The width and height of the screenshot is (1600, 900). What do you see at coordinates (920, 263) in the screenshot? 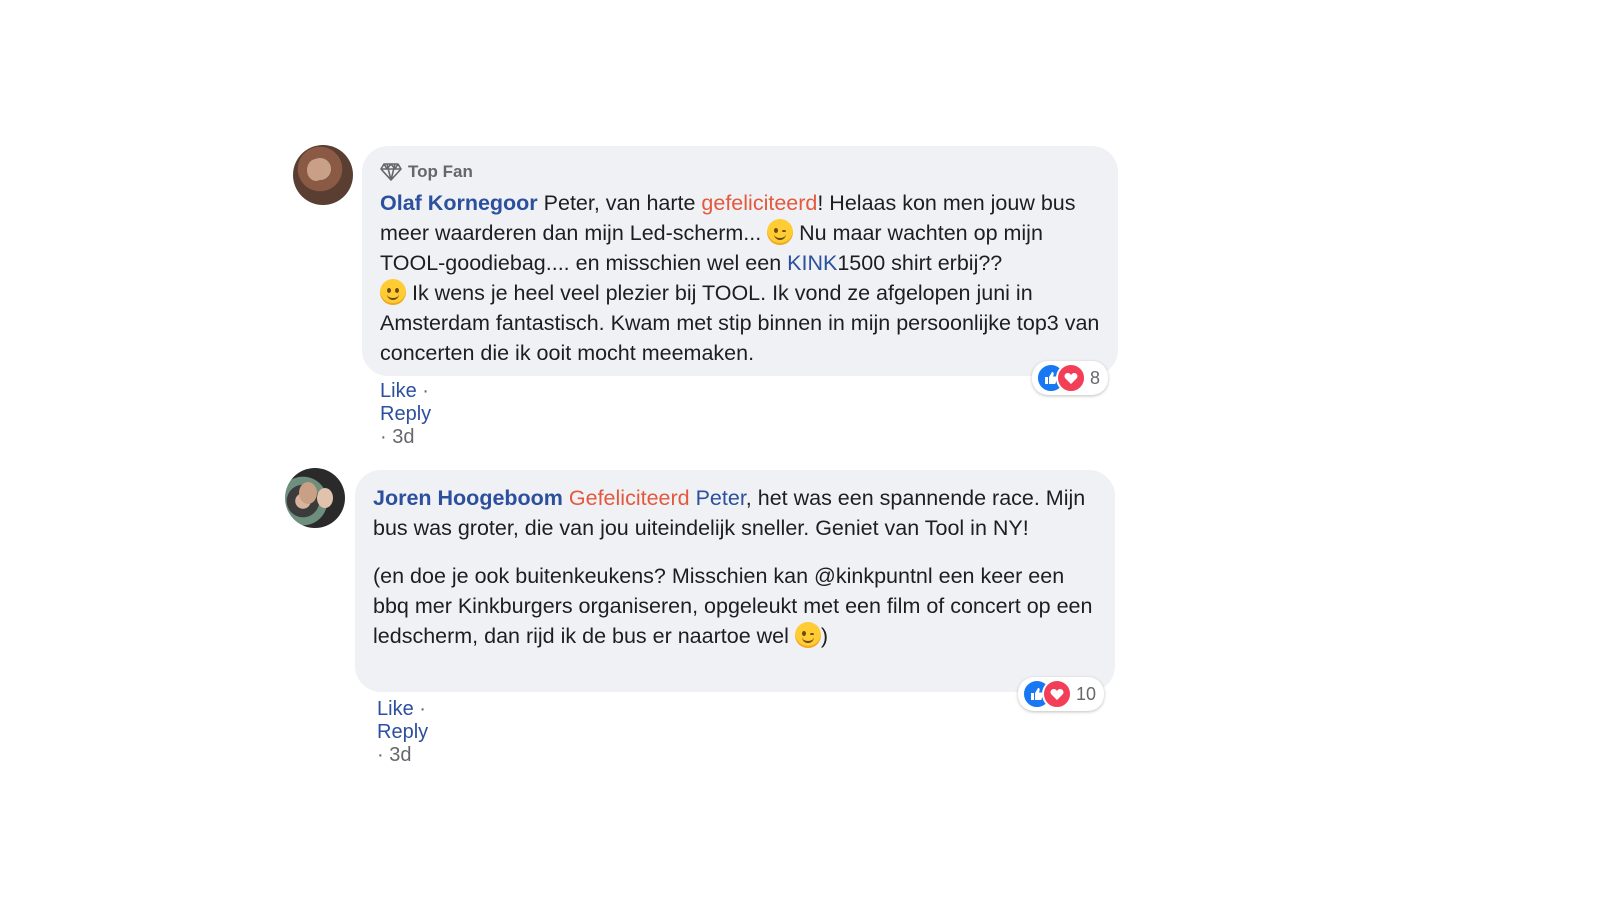
I see `text-segment: 1500 shirt erbij??` at bounding box center [920, 263].